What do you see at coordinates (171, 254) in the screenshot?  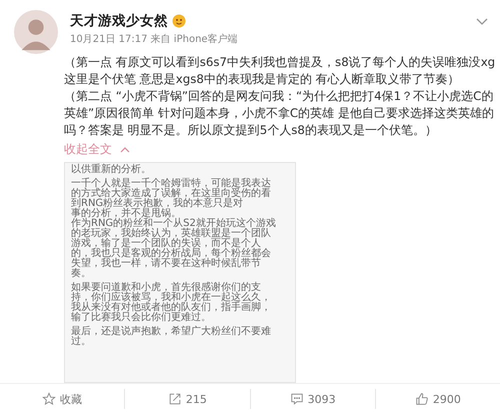 I see `document-line: 的，我也只是客观的分析战局，每个粉丝都会` at bounding box center [171, 254].